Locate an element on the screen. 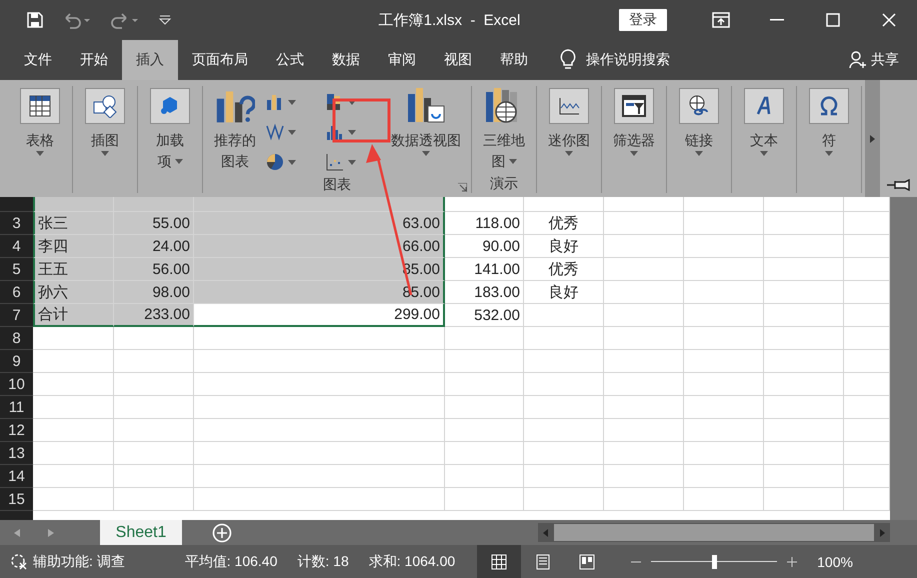  normal-view-button is located at coordinates (499, 561).